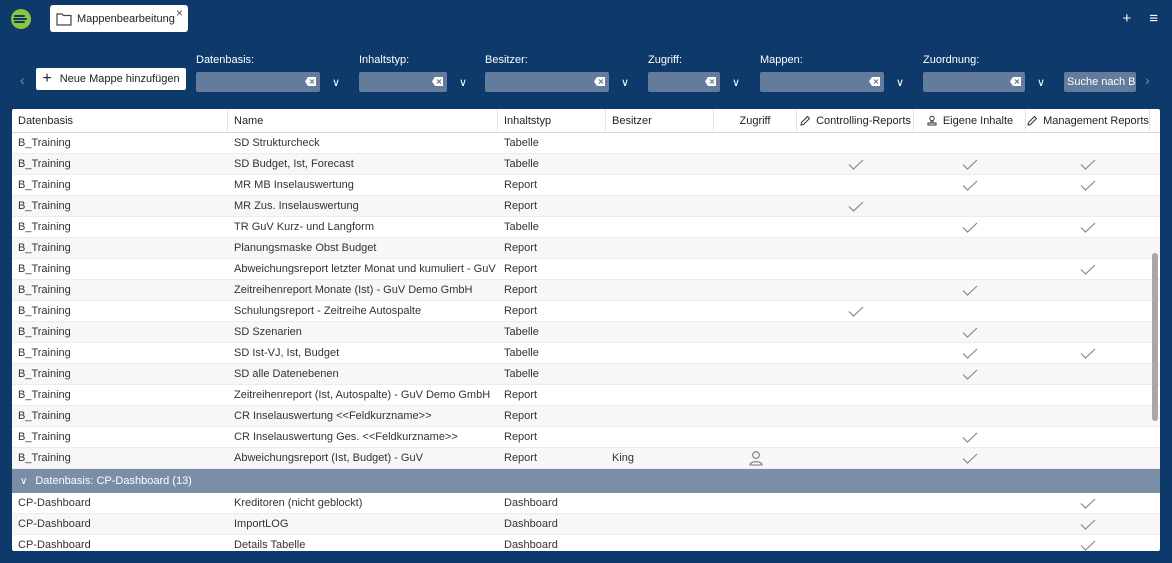 The width and height of the screenshot is (1172, 563). What do you see at coordinates (1100, 82) in the screenshot?
I see `search-reports-button: Suche nach Beric` at bounding box center [1100, 82].